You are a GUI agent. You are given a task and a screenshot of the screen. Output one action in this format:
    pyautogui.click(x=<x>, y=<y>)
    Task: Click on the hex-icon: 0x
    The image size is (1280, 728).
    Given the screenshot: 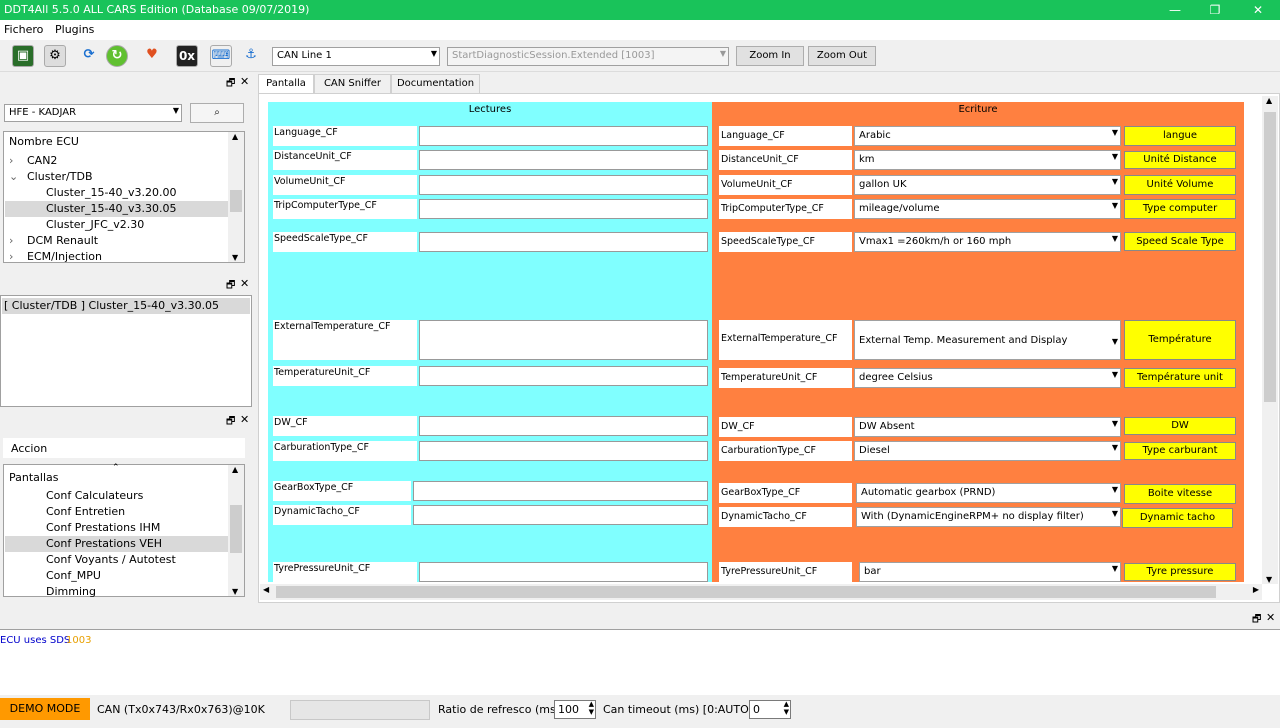 What is the action you would take?
    pyautogui.click(x=187, y=56)
    